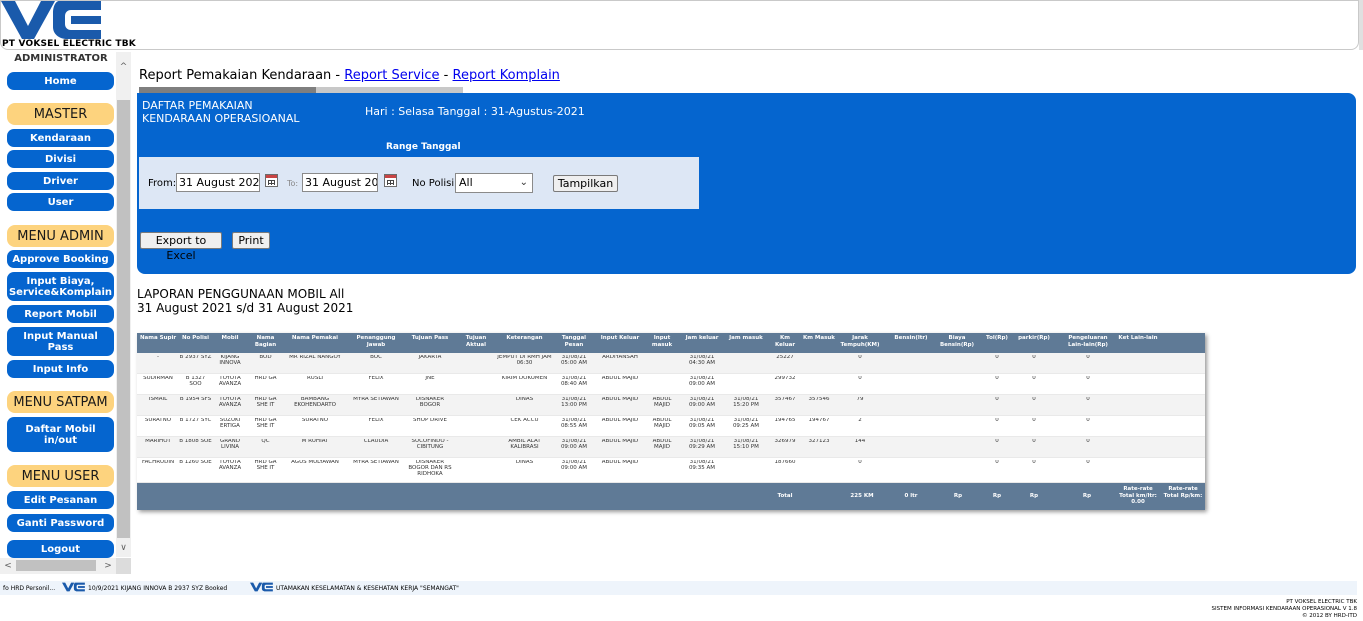 The width and height of the screenshot is (1363, 621). Describe the element at coordinates (315, 378) in the screenshot. I see `table-cell: RUSLI` at that location.